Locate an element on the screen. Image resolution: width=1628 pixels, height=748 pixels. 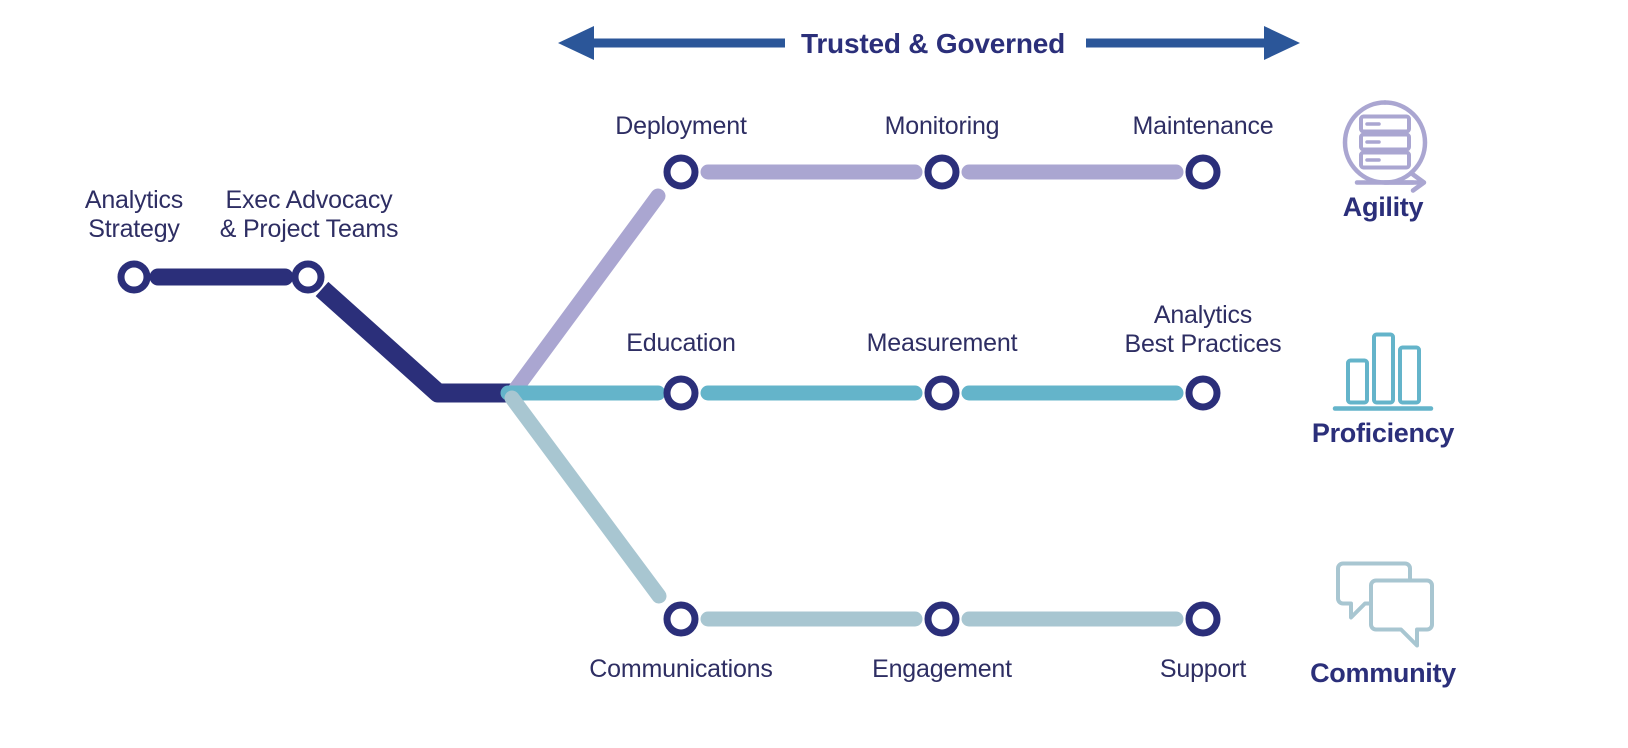
label-deployment: Deployment is located at coordinates (681, 126).